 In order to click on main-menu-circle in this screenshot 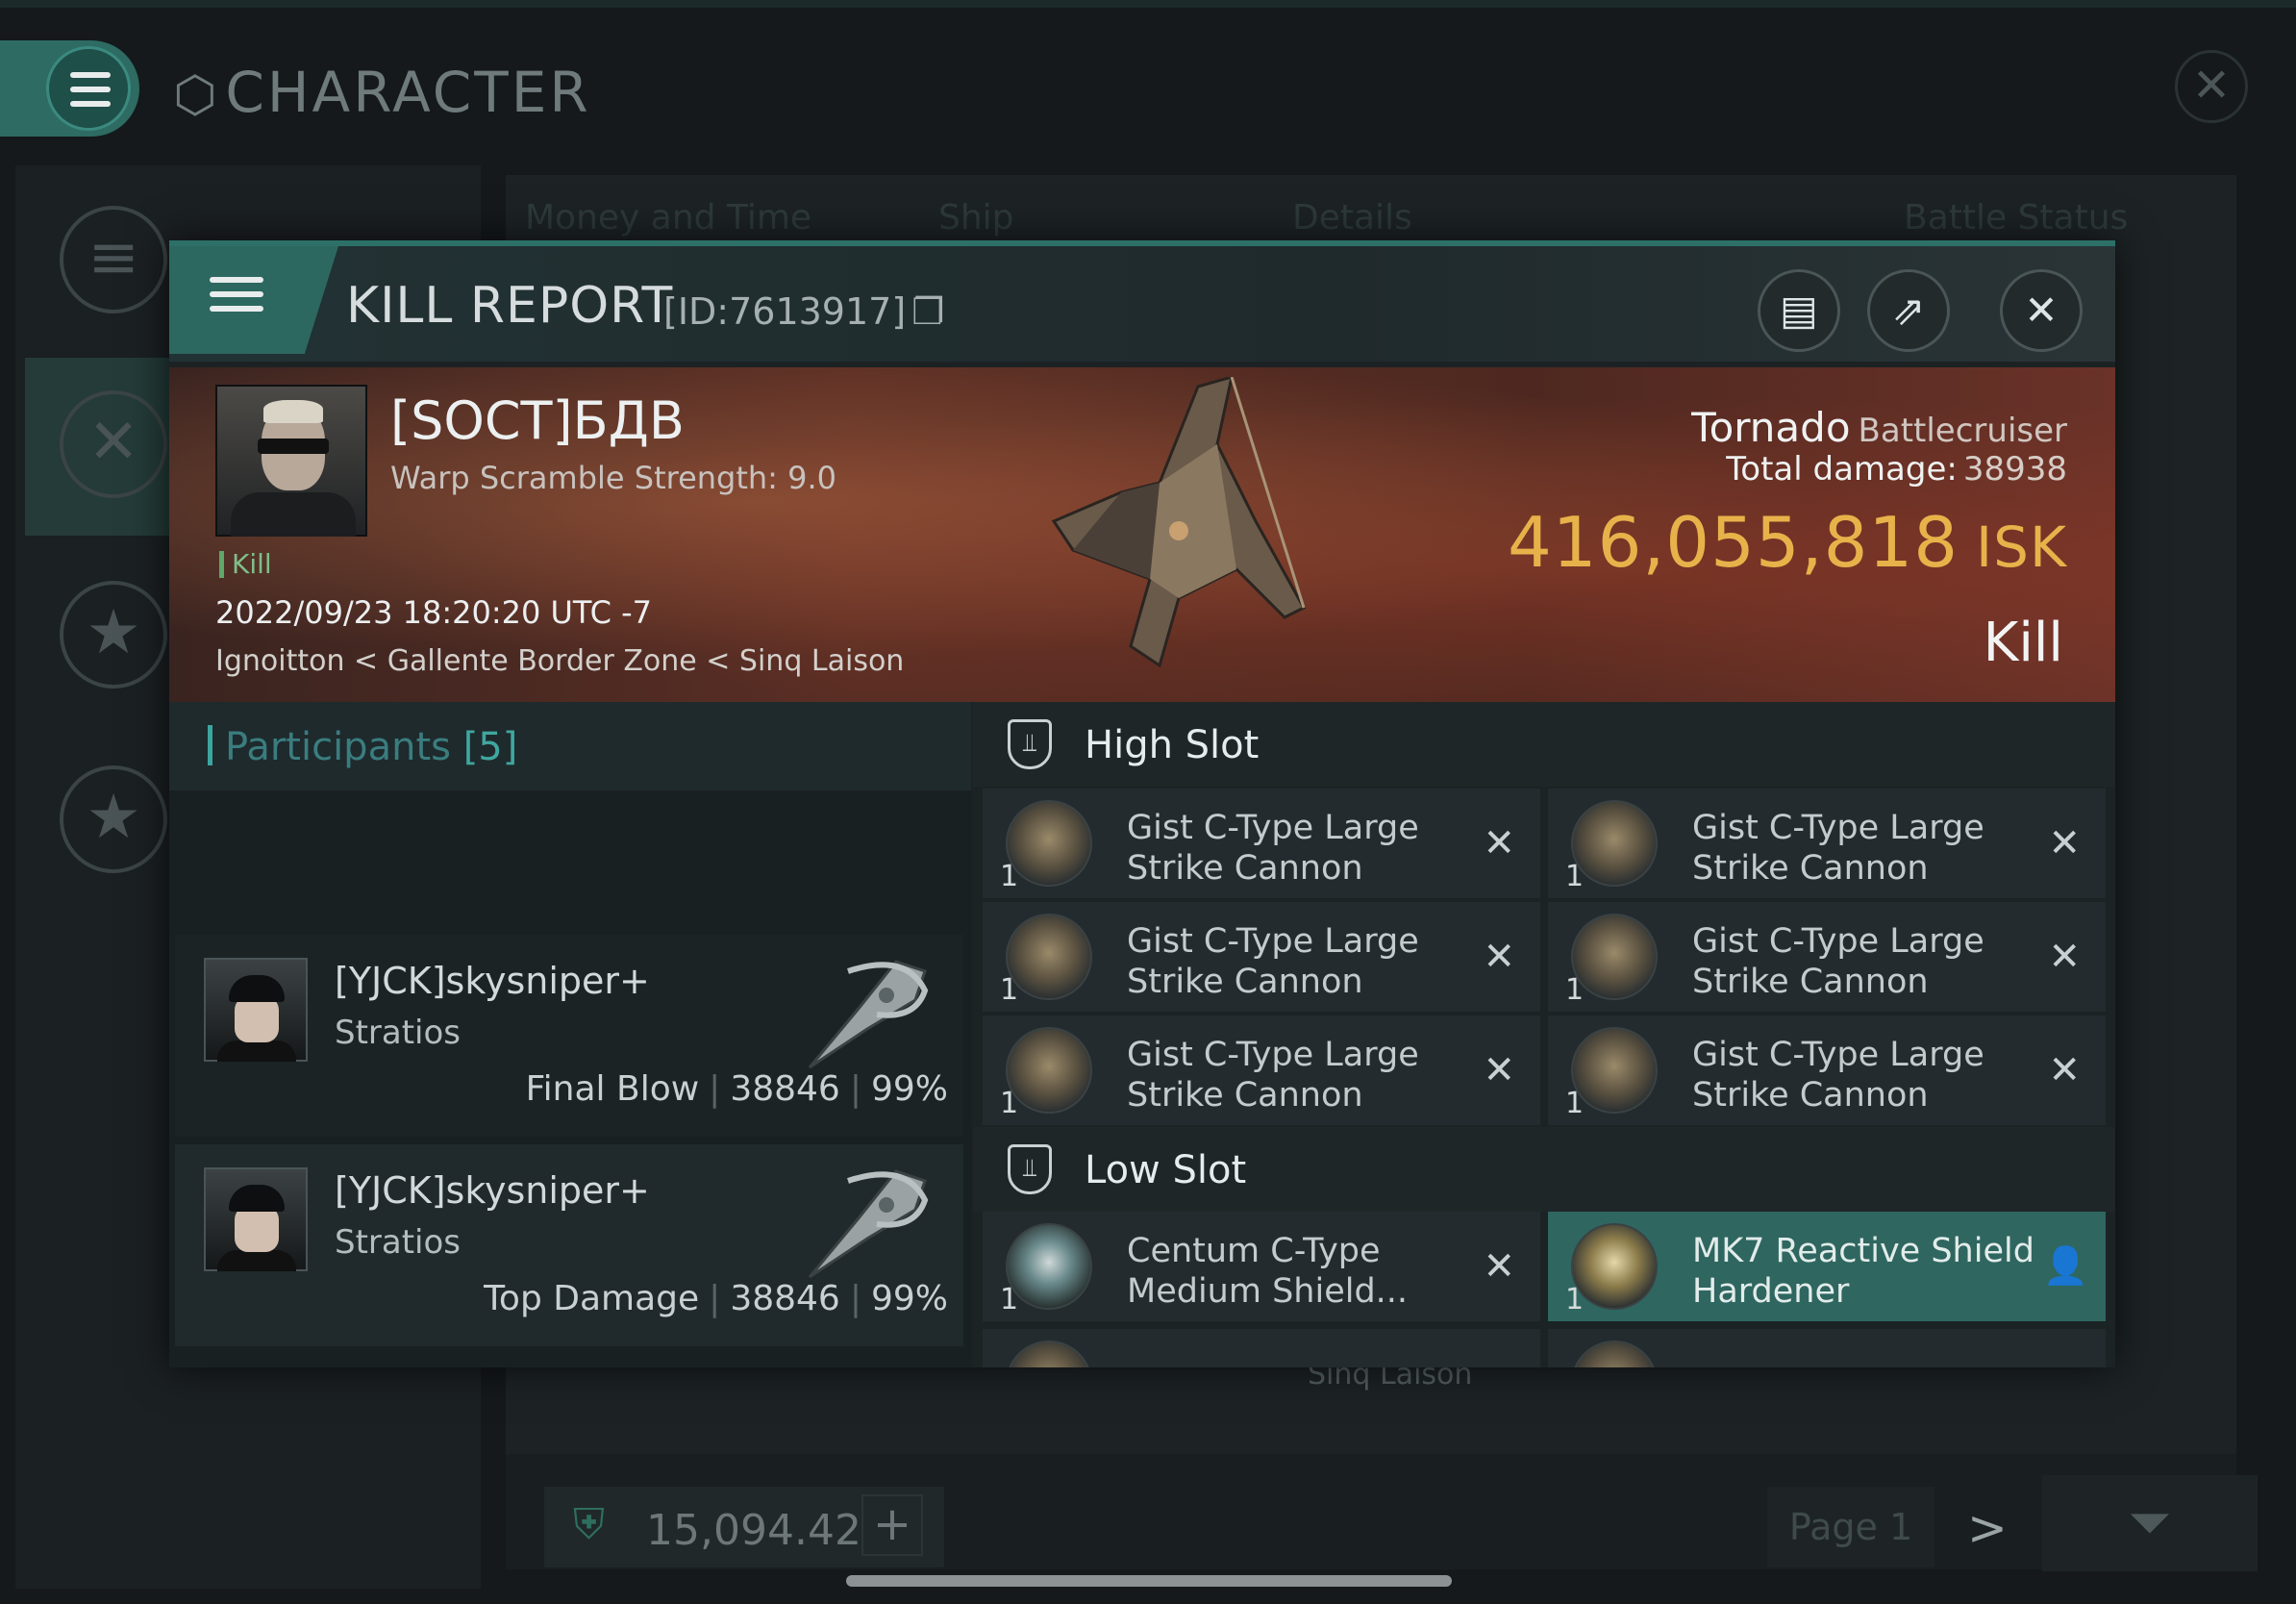, I will do `click(88, 88)`.